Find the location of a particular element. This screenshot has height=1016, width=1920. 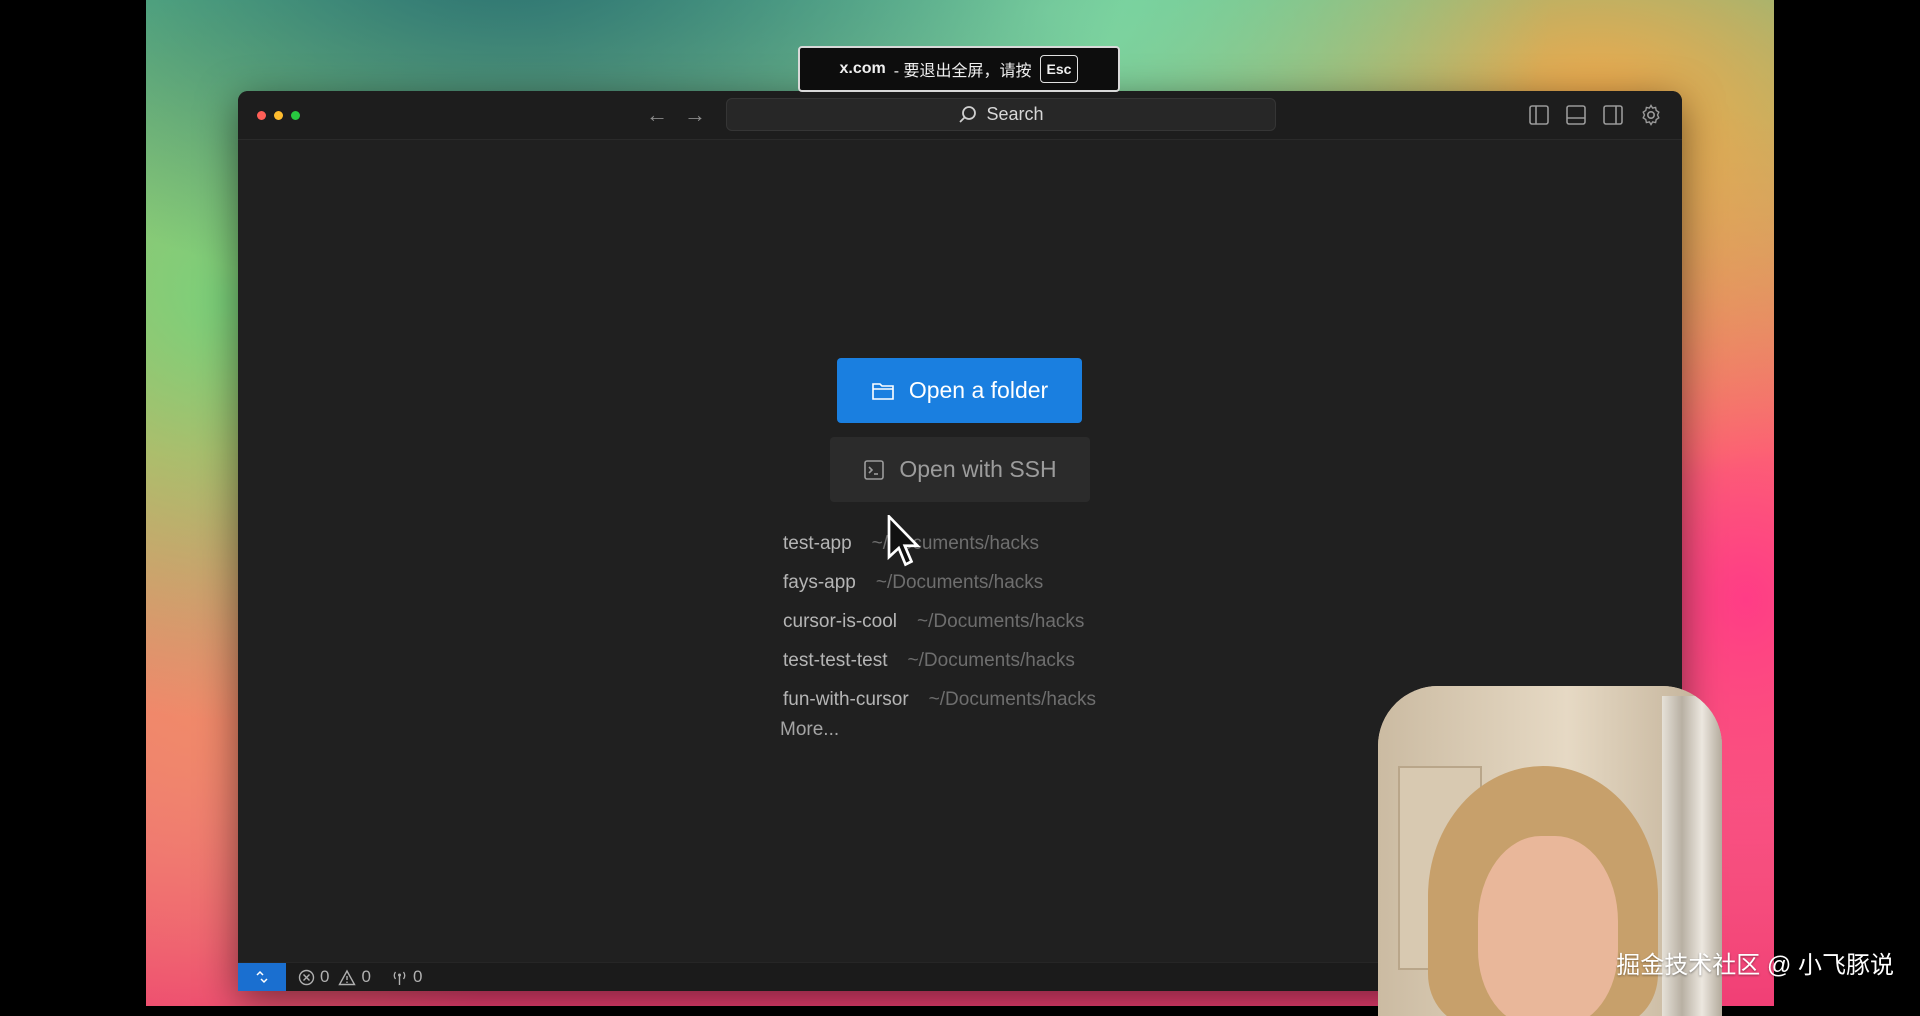

recent-project-name: fays-app is located at coordinates (819, 582).